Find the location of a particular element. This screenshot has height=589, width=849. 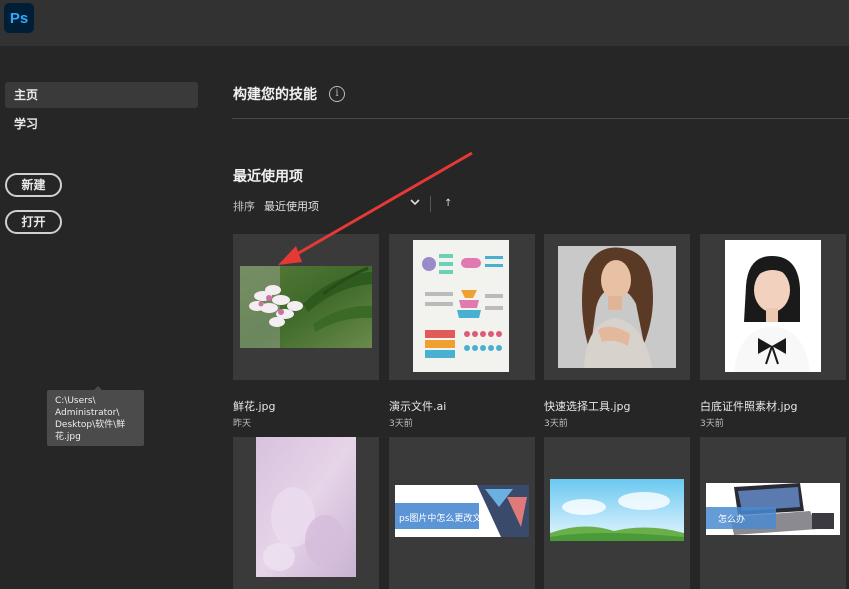

file-name: 快速选择工具.jpg is located at coordinates (587, 406).